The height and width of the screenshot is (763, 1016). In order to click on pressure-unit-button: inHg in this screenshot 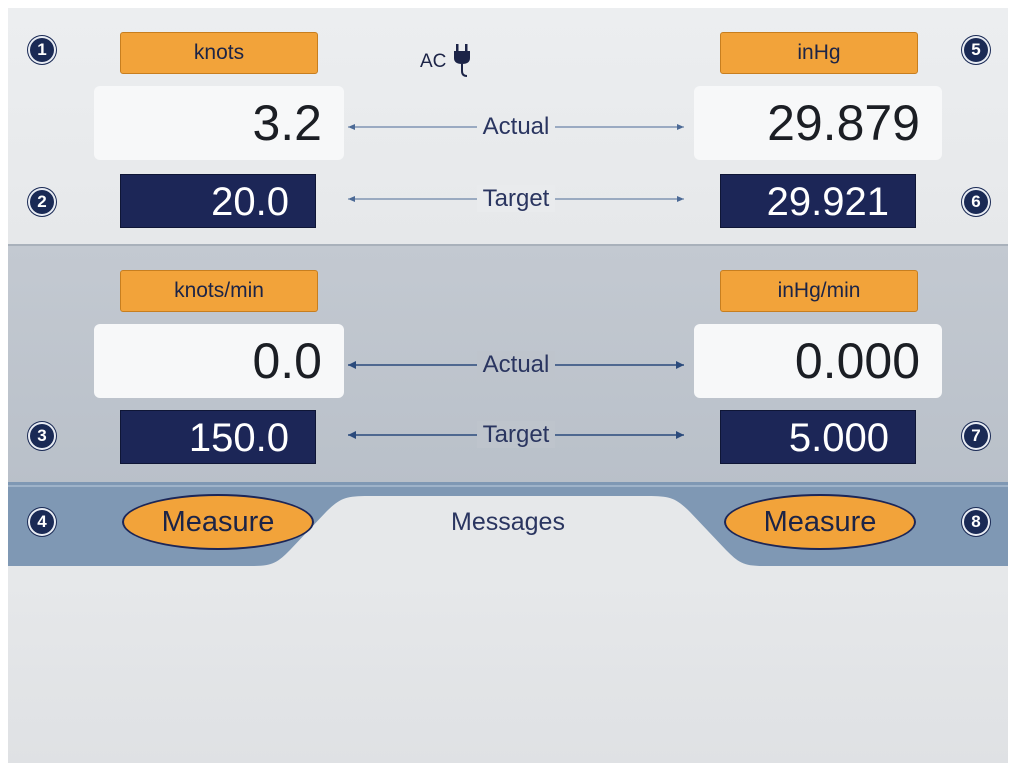, I will do `click(819, 53)`.